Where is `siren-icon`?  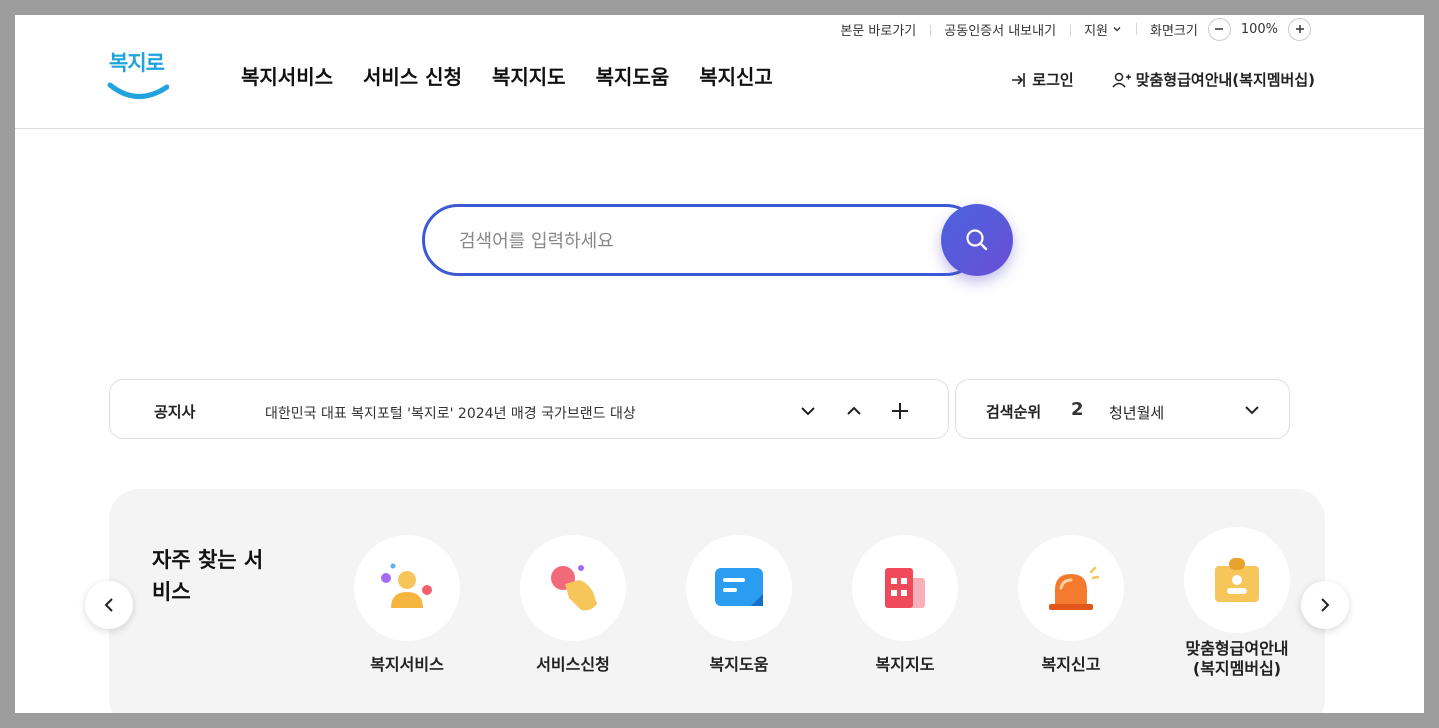 siren-icon is located at coordinates (1074, 588).